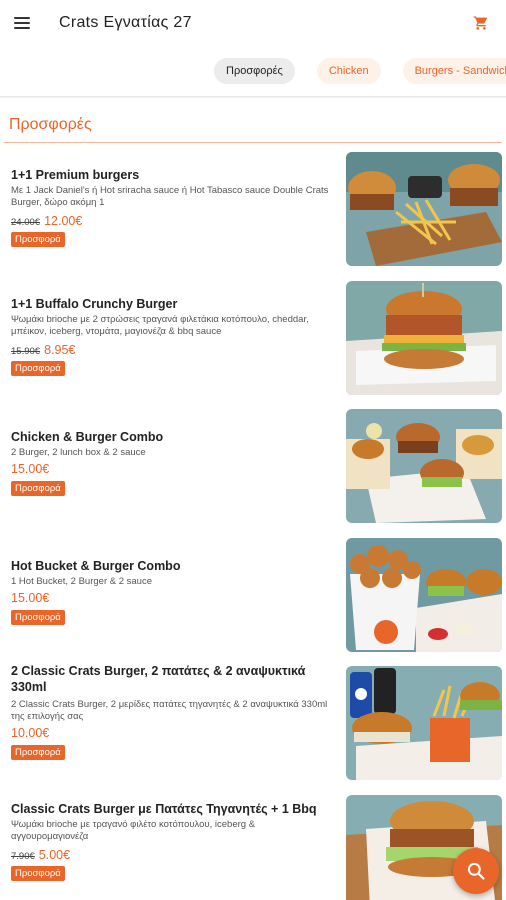 The image size is (506, 900). What do you see at coordinates (78, 452) in the screenshot?
I see `item-description: 2 Burger, 2 lunch box & 2 sauce` at bounding box center [78, 452].